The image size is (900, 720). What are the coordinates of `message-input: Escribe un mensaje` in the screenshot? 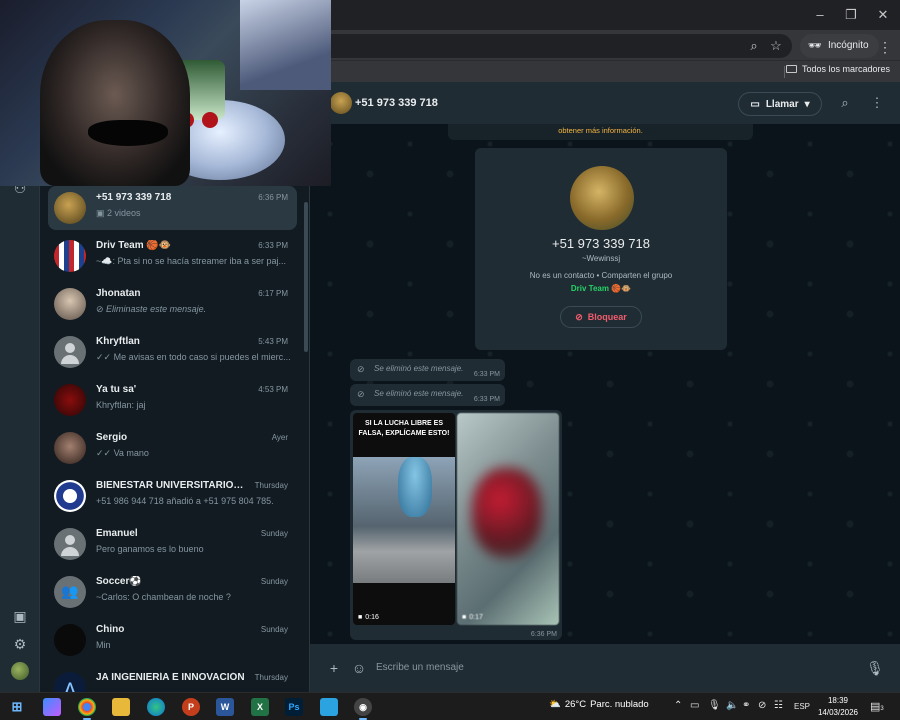 It's located at (420, 667).